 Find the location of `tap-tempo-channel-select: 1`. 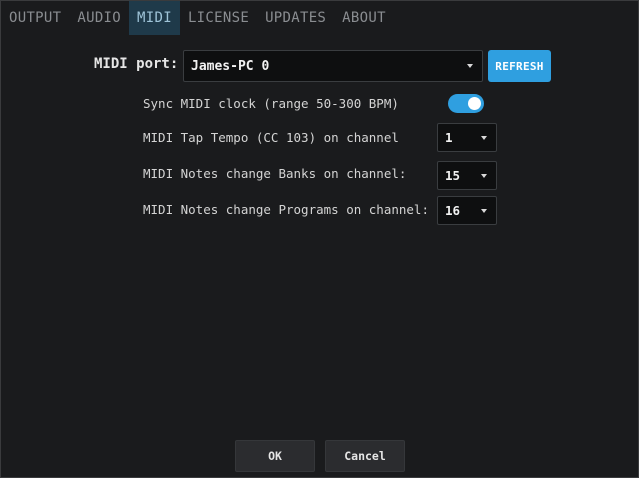

tap-tempo-channel-select: 1 is located at coordinates (467, 137).